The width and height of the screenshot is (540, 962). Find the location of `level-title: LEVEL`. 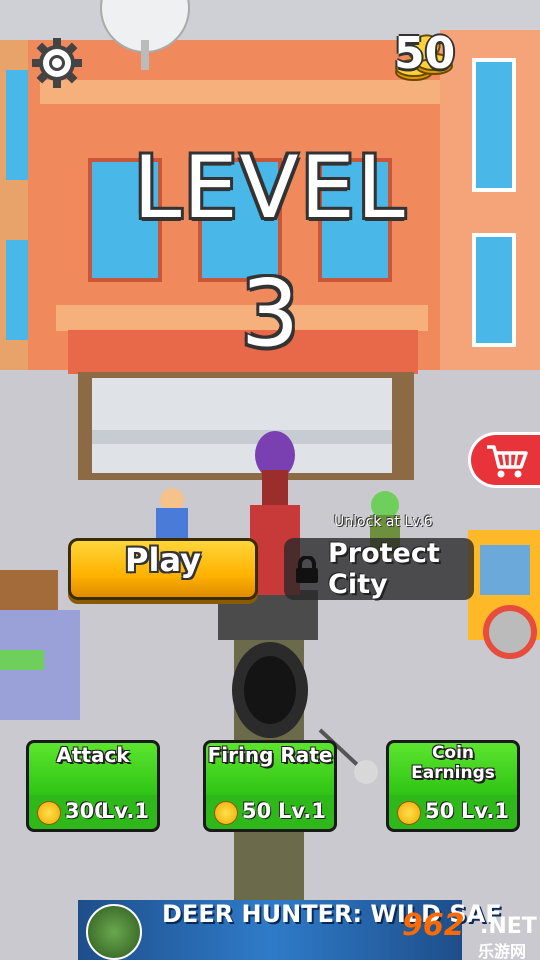

level-title: LEVEL is located at coordinates (270, 188).